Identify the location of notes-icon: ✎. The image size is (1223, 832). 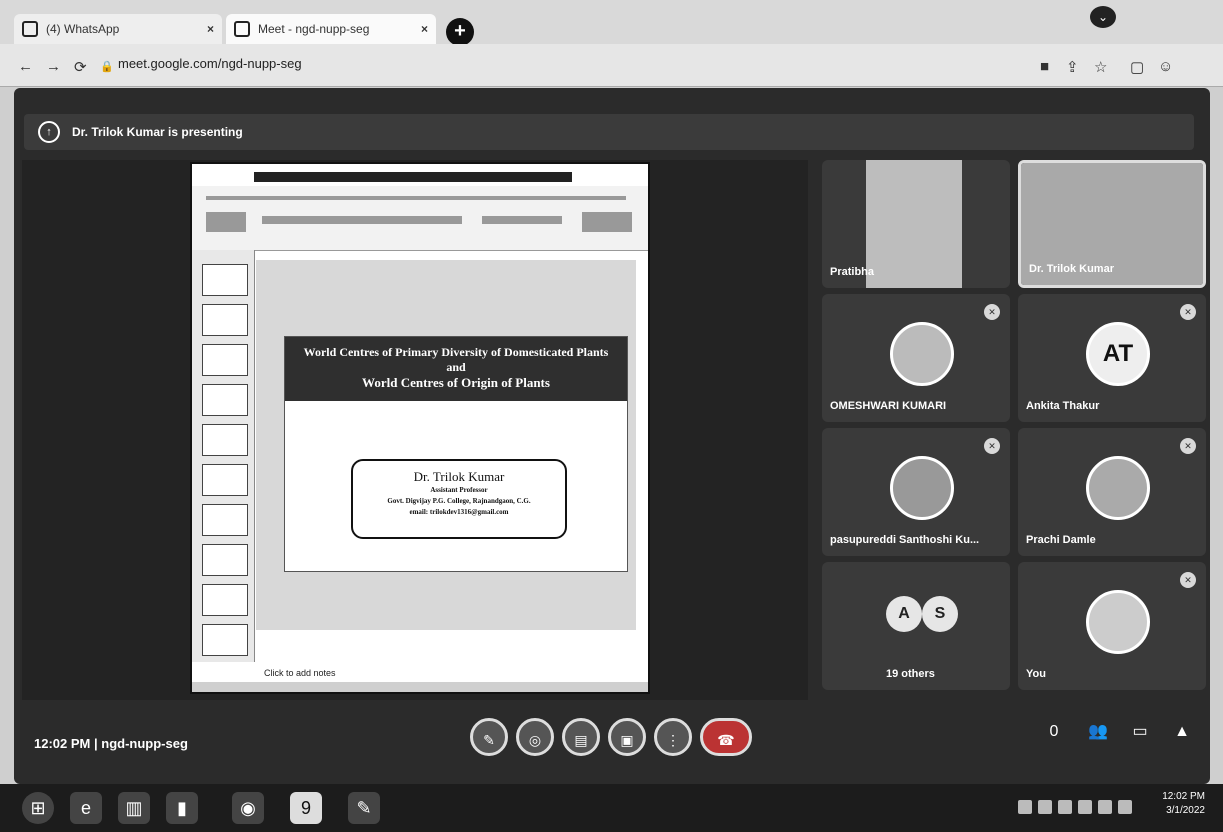
(364, 808).